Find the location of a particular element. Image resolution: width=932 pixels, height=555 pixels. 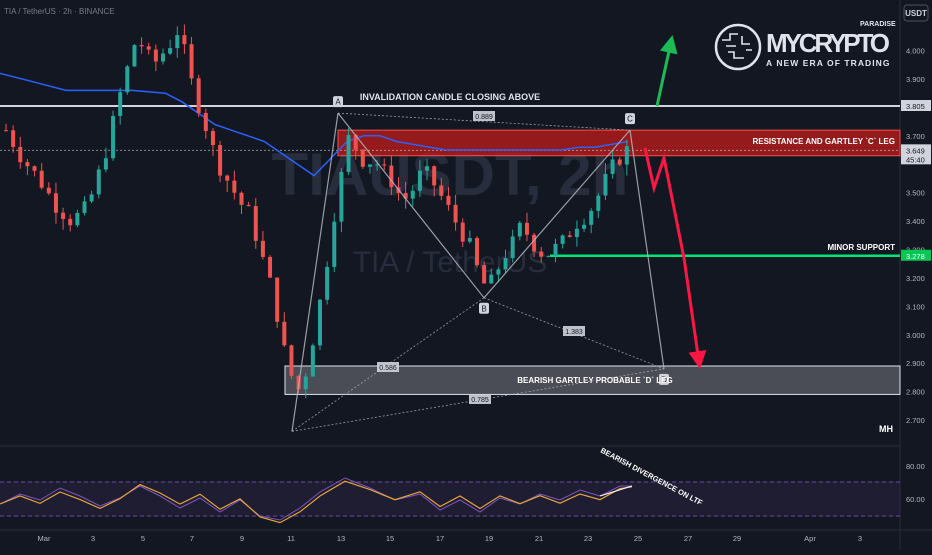

time-tick: 11 is located at coordinates (291, 538).